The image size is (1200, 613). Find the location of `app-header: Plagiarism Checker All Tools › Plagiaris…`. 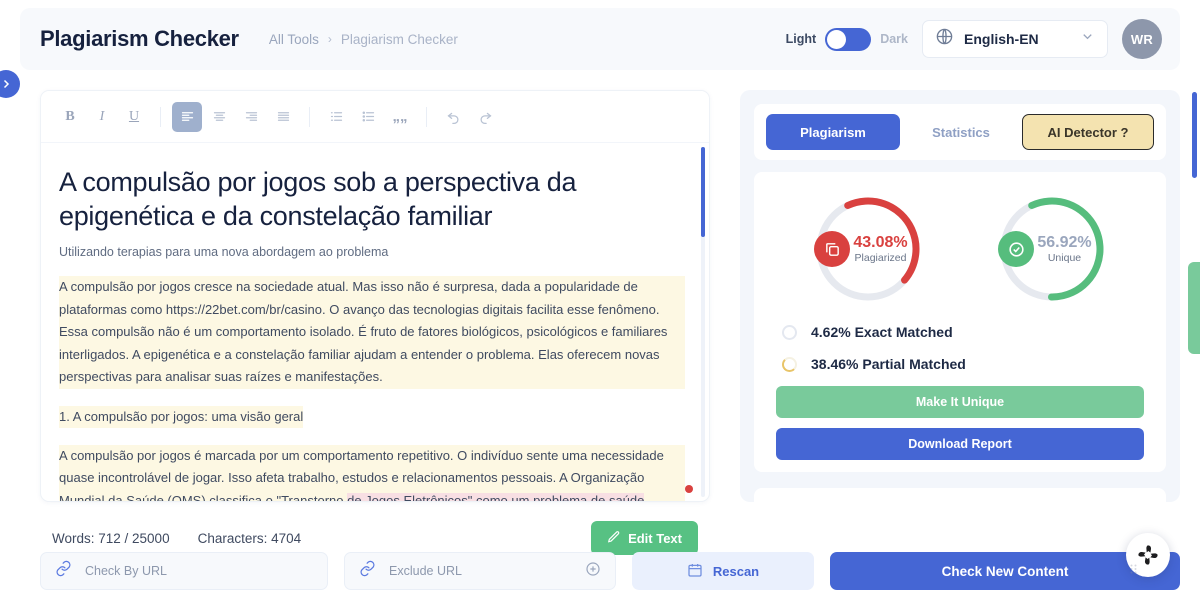

app-header: Plagiarism Checker All Tools › Plagiaris… is located at coordinates (600, 39).